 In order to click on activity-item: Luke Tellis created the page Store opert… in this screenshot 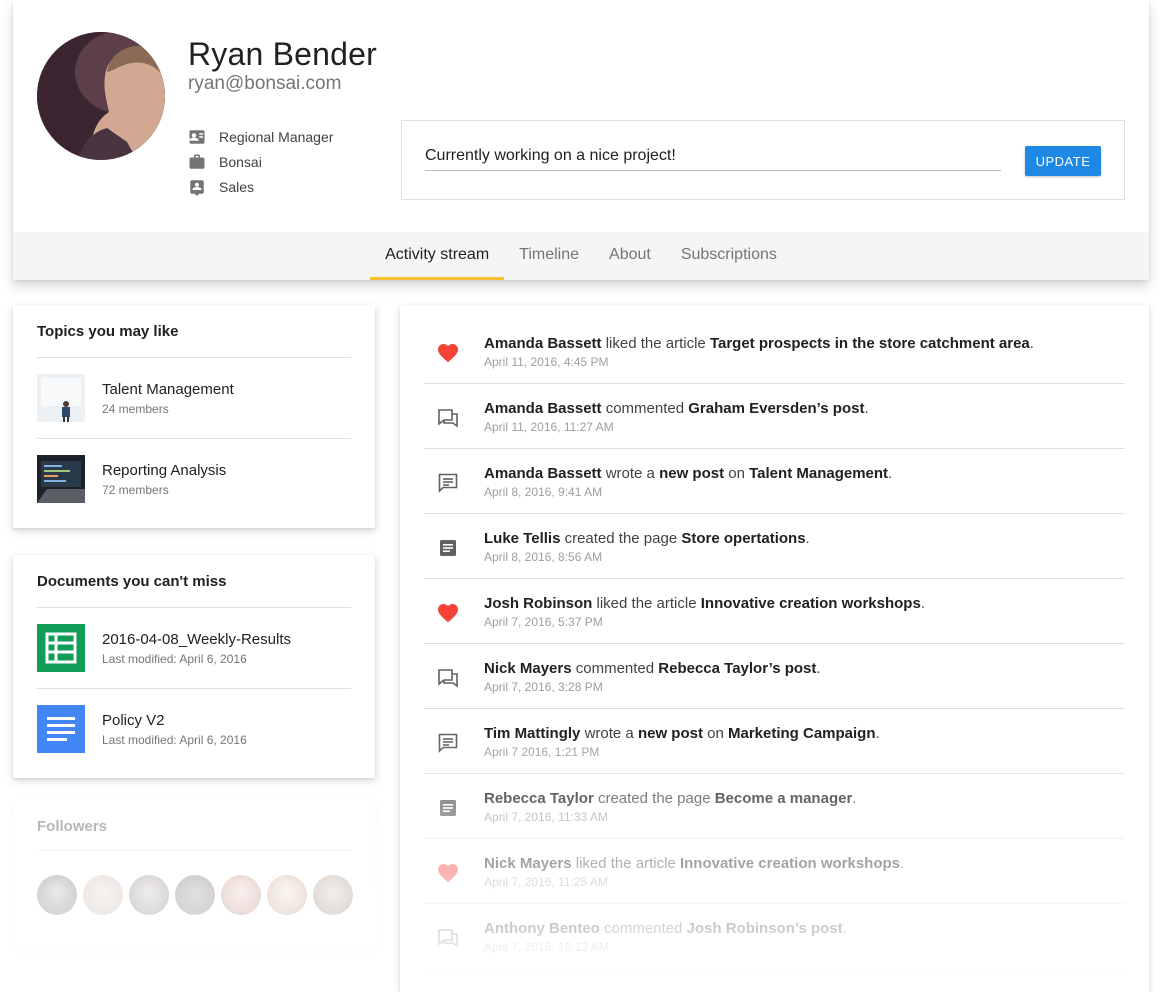, I will do `click(774, 546)`.